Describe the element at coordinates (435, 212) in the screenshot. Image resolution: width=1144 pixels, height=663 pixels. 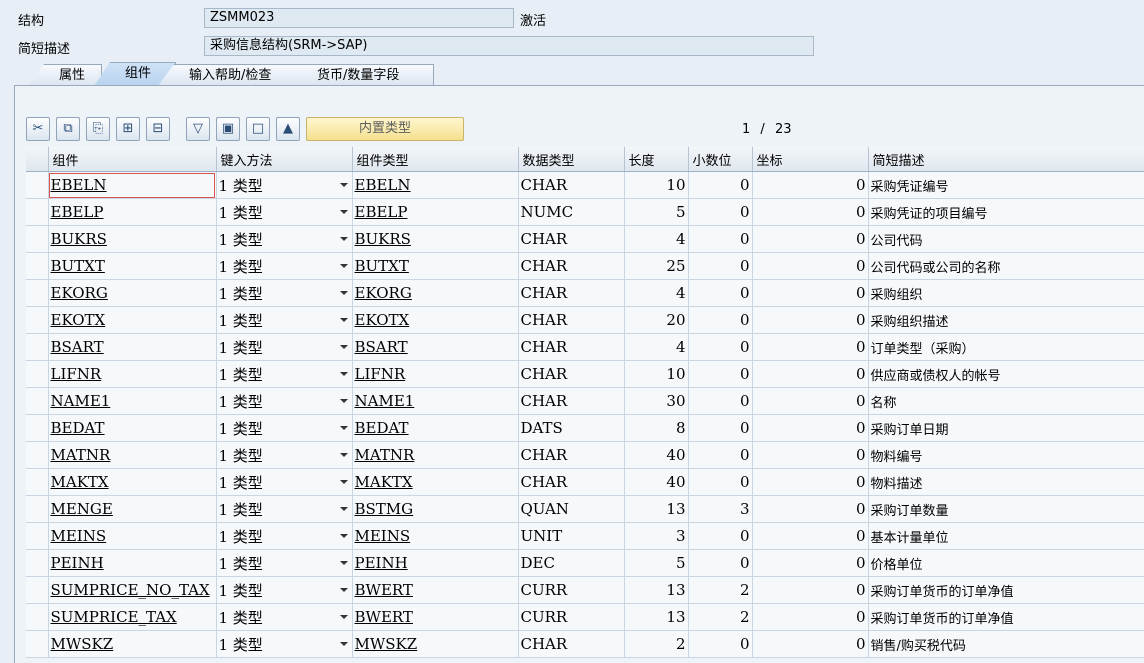
I see `component-type-cell: EBELP` at that location.